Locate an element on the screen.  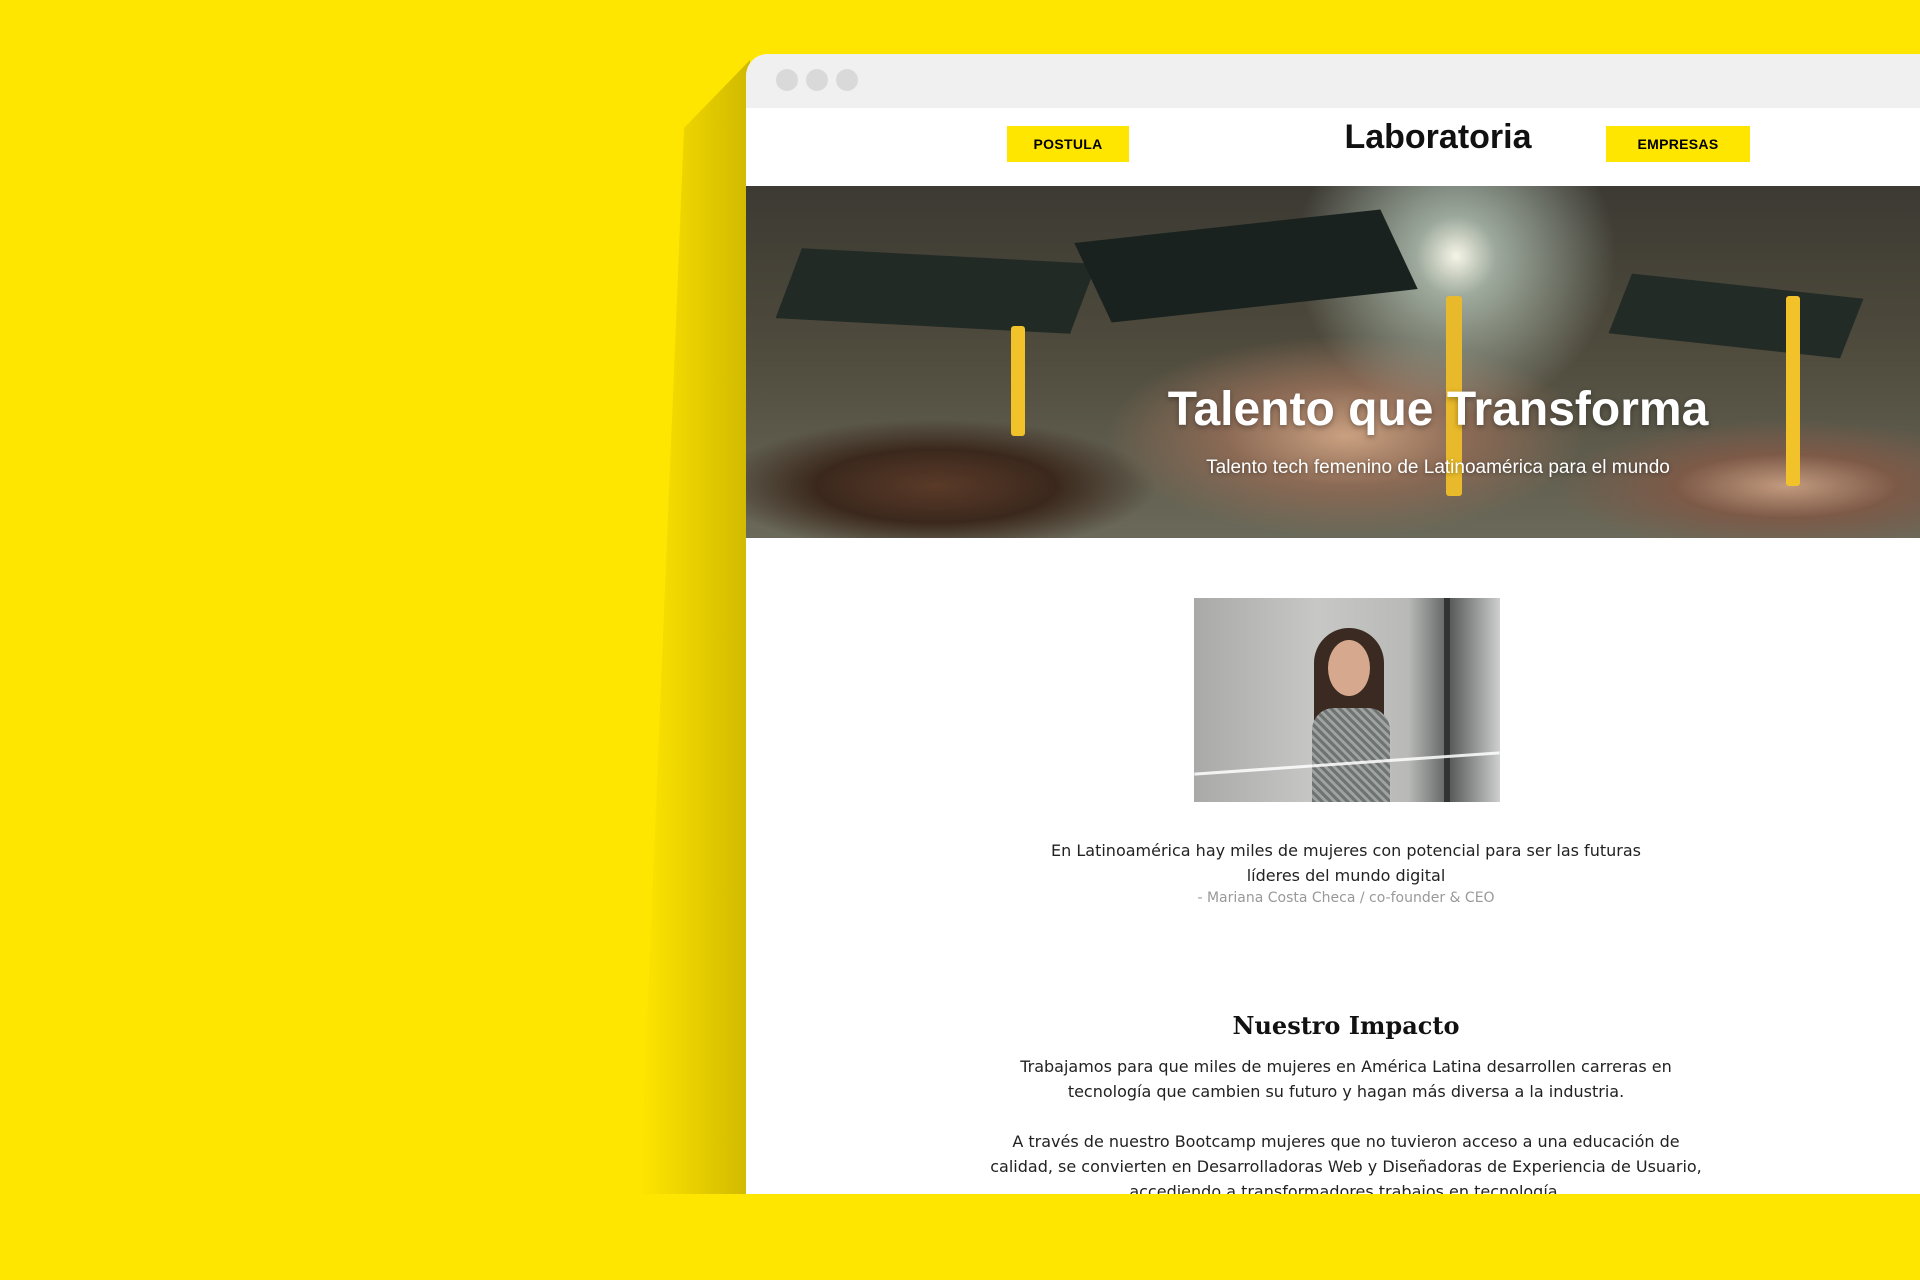
window-close-dot is located at coordinates (787, 80).